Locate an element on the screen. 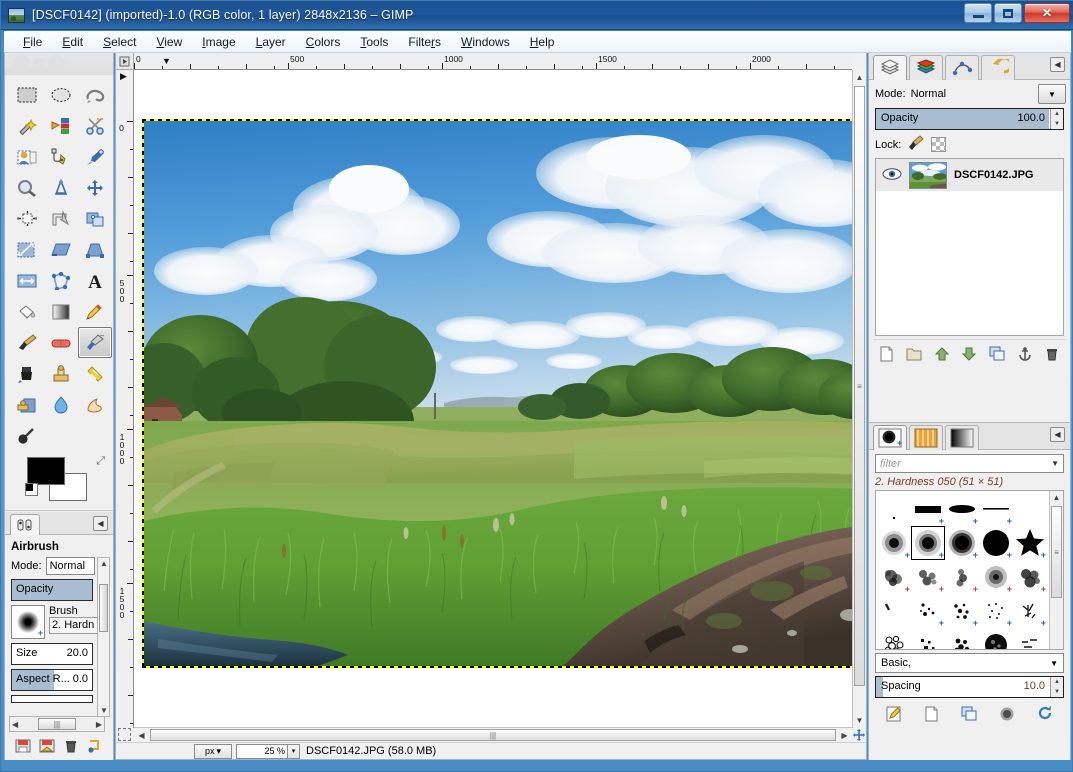  scrollbar-thumb is located at coordinates (103, 608).